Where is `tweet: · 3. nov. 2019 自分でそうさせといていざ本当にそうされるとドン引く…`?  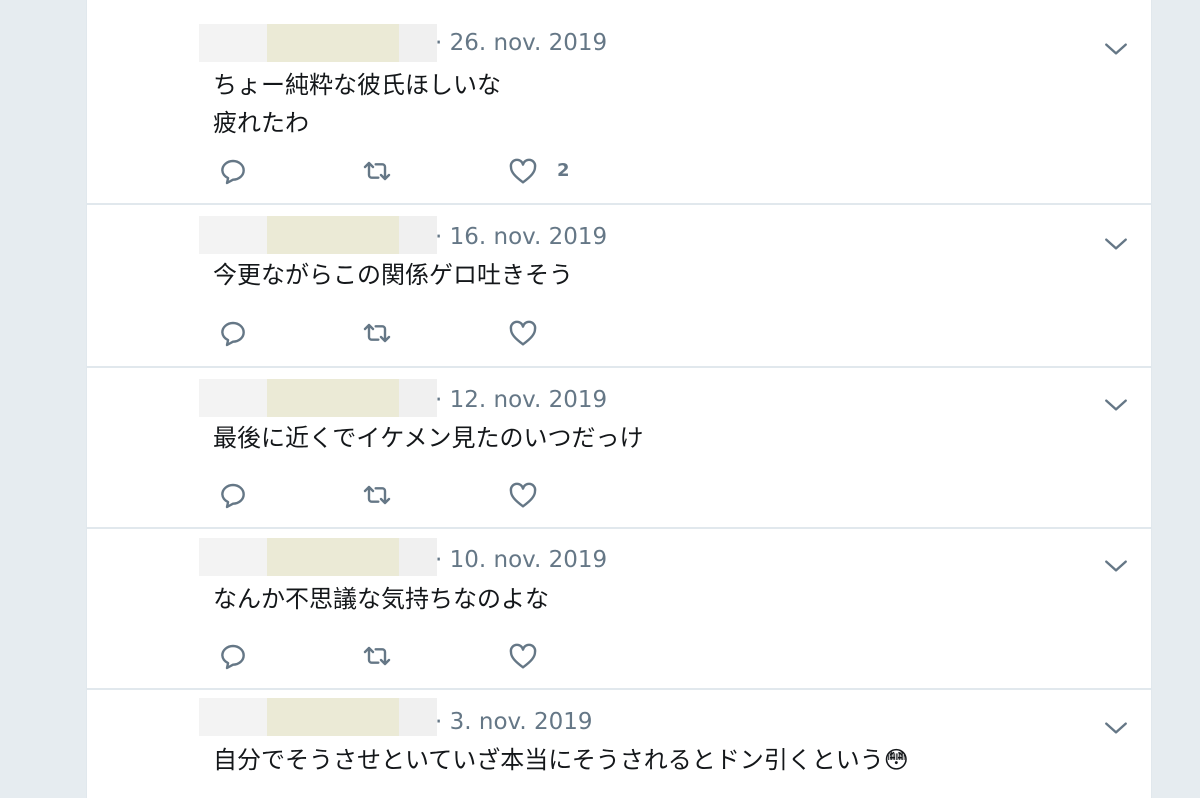 tweet: · 3. nov. 2019 自分でそうさせといていざ本当にそうされるとドン引く… is located at coordinates (619, 744).